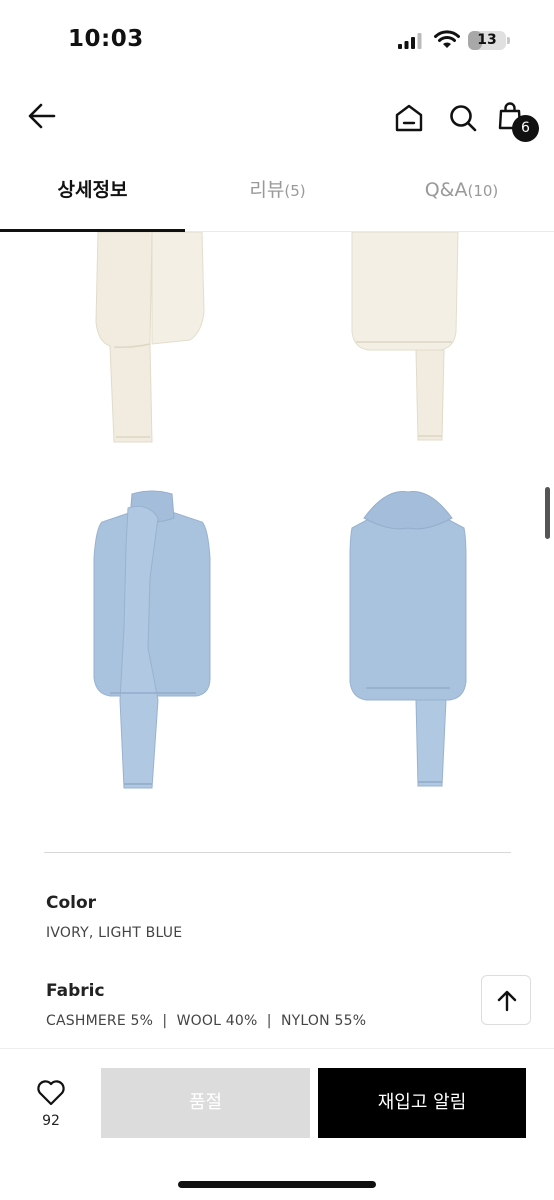 This screenshot has width=554, height=1200. What do you see at coordinates (410, 41) in the screenshot?
I see `signal-icon` at bounding box center [410, 41].